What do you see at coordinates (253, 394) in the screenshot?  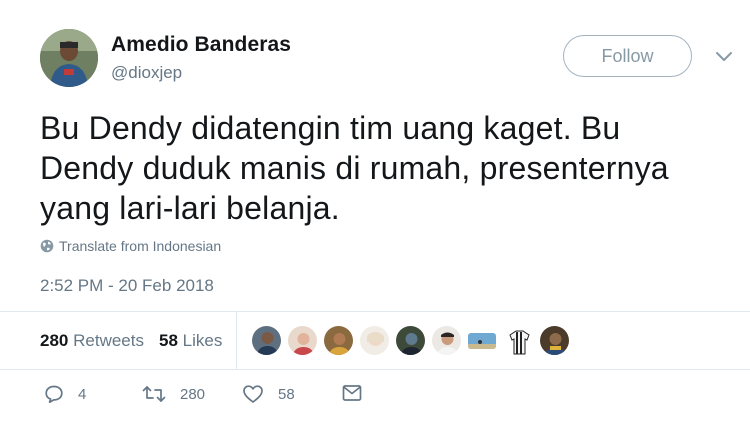 I see `heart-icon` at bounding box center [253, 394].